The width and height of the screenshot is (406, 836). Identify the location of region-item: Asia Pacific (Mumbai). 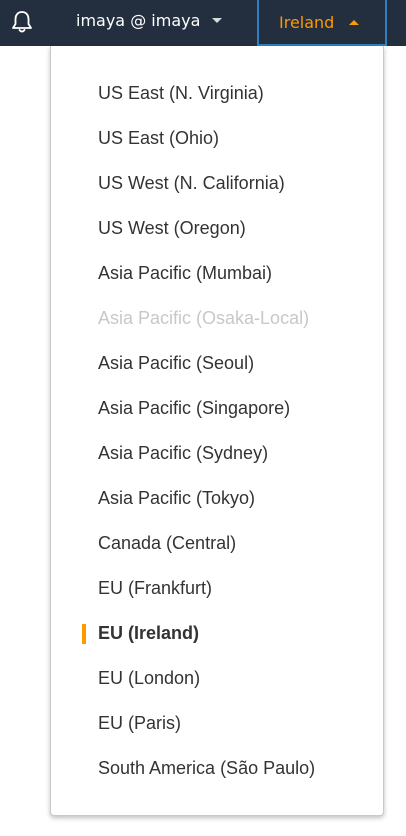
(217, 273).